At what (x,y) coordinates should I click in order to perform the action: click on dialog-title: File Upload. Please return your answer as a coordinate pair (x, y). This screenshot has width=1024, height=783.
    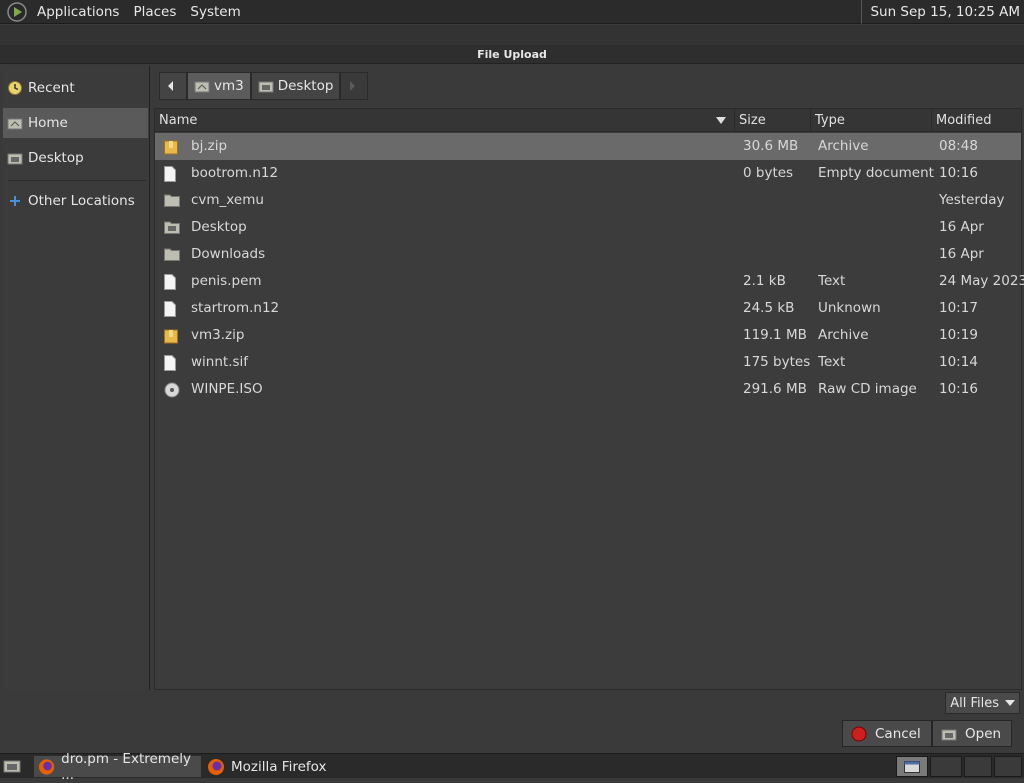
    Looking at the image, I should click on (512, 54).